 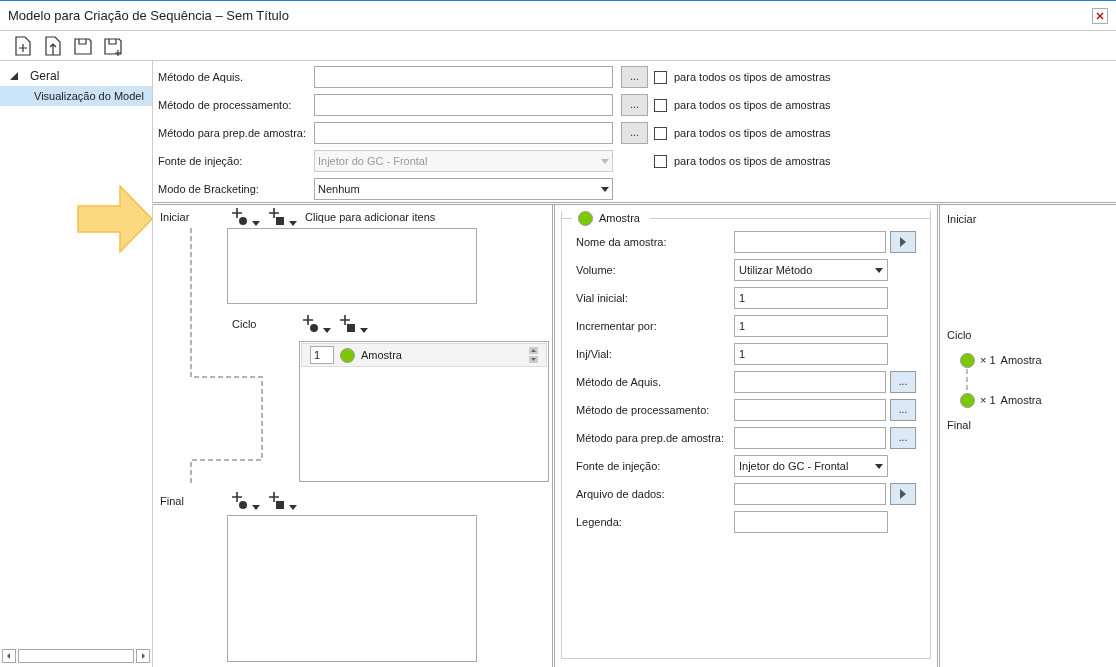 What do you see at coordinates (619, 219) in the screenshot?
I see `group-title: Amostra` at bounding box center [619, 219].